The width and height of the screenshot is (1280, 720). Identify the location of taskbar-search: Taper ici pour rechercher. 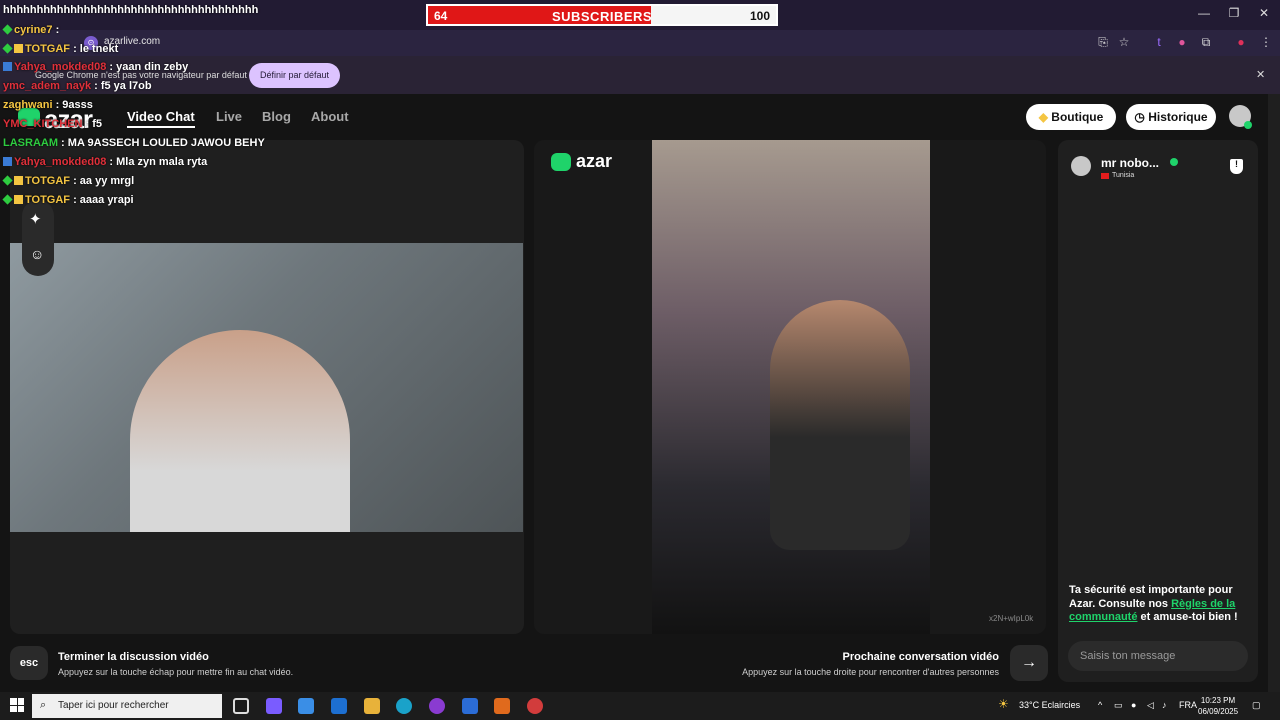
(127, 706).